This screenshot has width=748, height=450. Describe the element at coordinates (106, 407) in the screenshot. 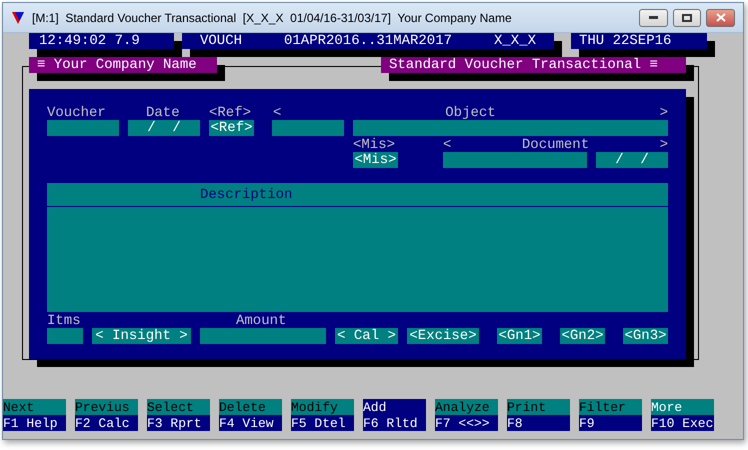

I see `menu-action: Previus` at that location.